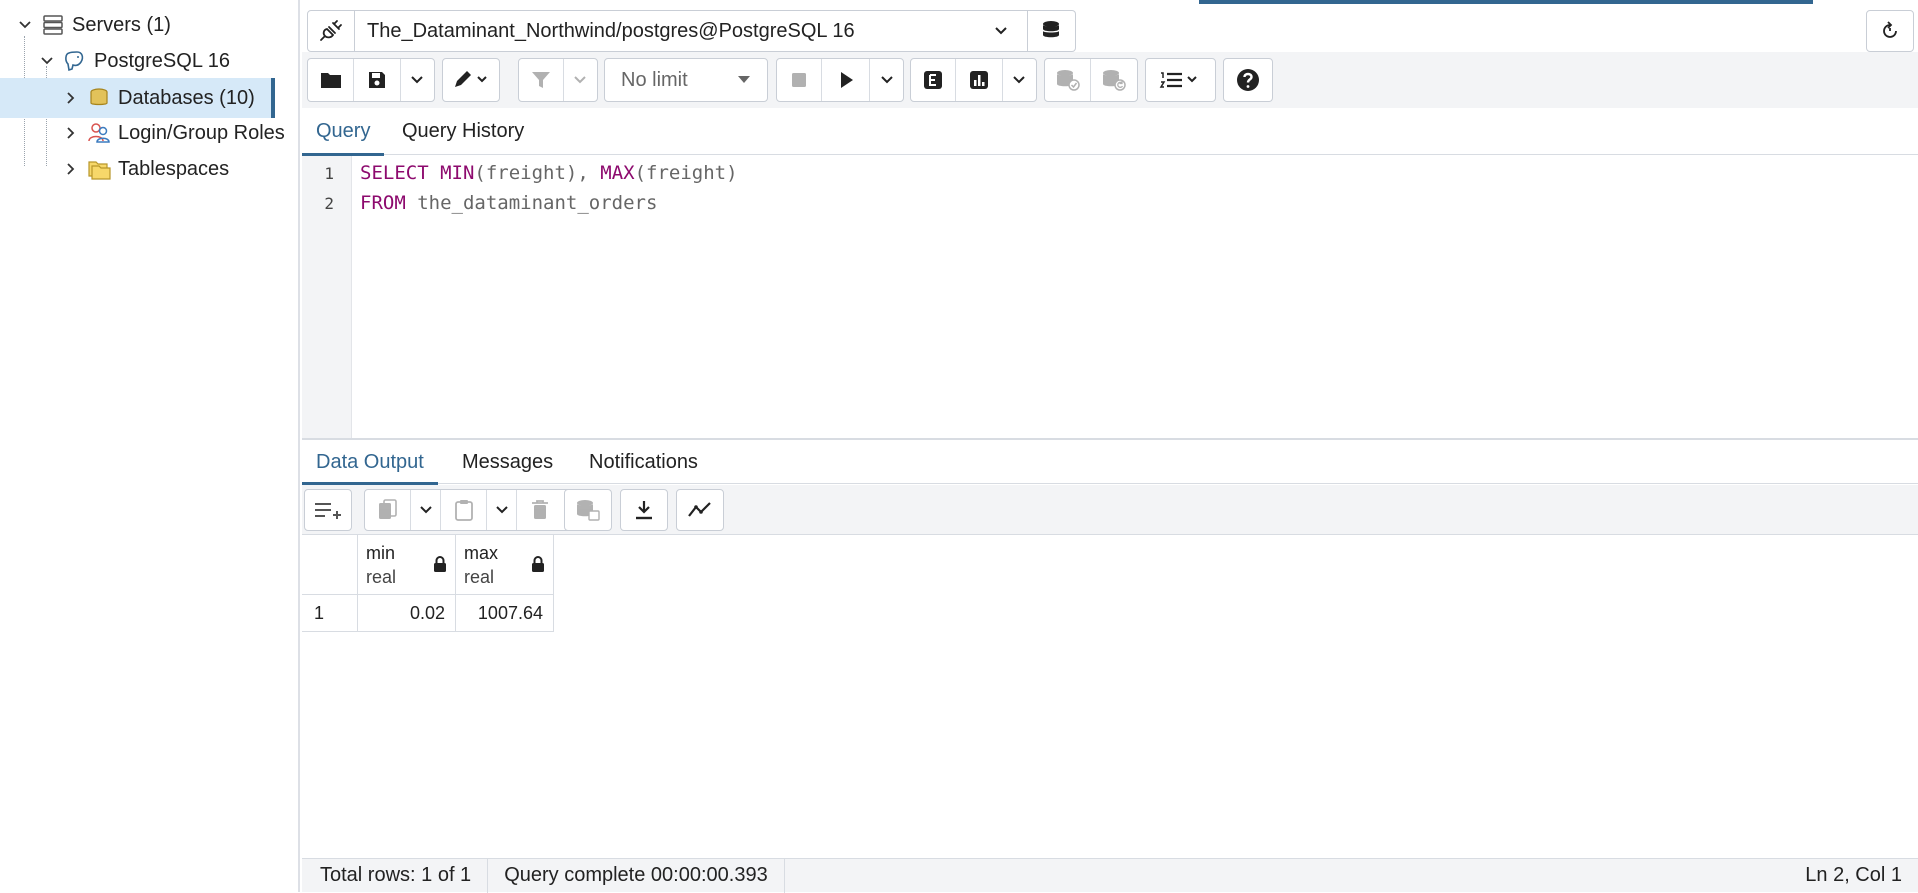 This screenshot has width=1918, height=893. I want to click on delete-row-button, so click(540, 510).